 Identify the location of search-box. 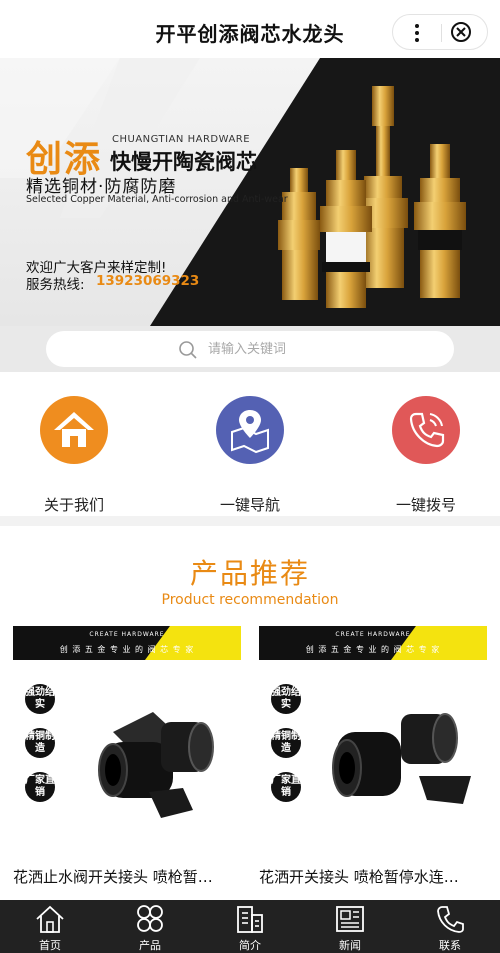
(250, 349).